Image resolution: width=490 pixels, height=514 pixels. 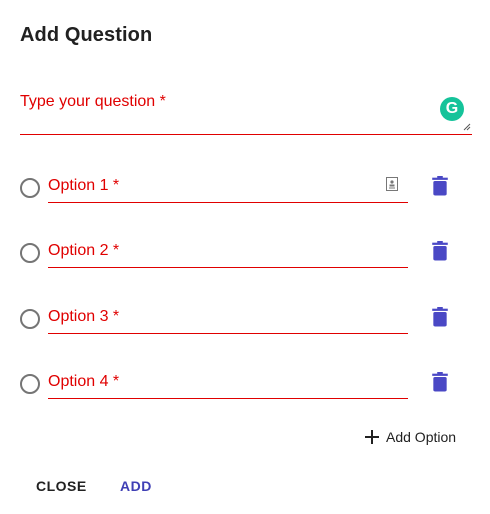 I want to click on resize-grip-icon, so click(x=467, y=127).